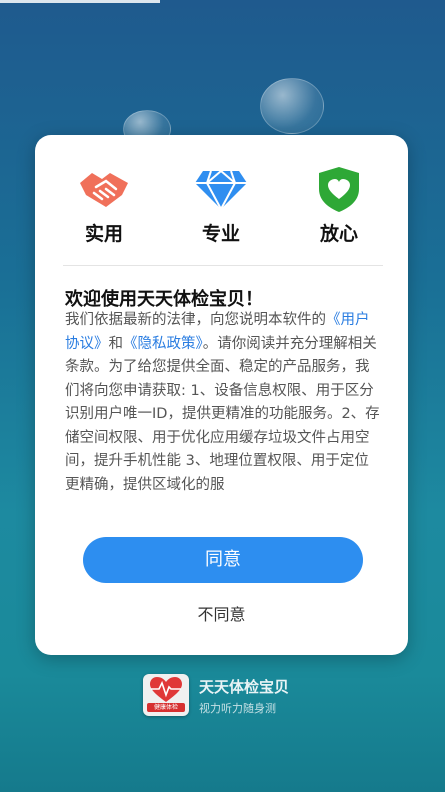  Describe the element at coordinates (221, 613) in the screenshot. I see `disagree-button: 不同意` at that location.